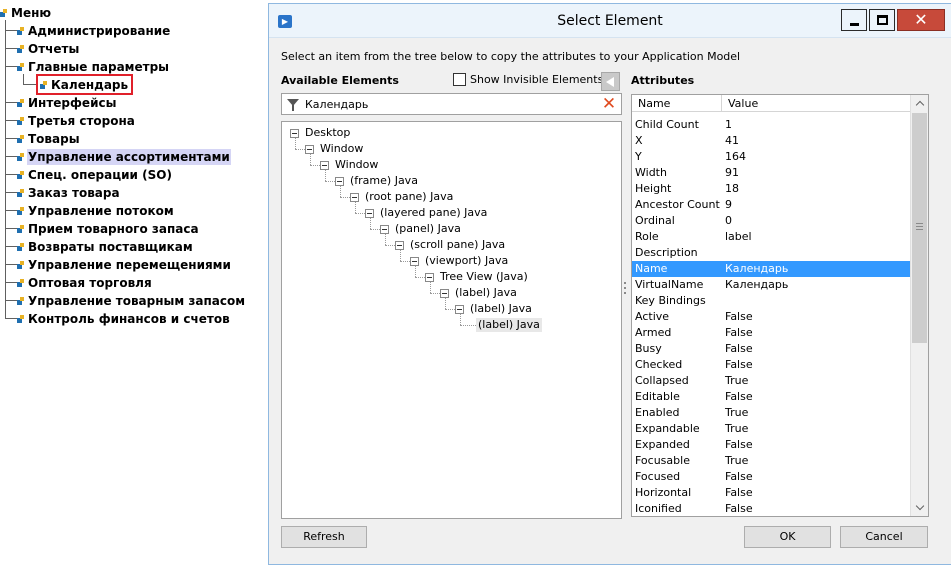  What do you see at coordinates (771, 397) in the screenshot?
I see `attribute-row: Editable False` at bounding box center [771, 397].